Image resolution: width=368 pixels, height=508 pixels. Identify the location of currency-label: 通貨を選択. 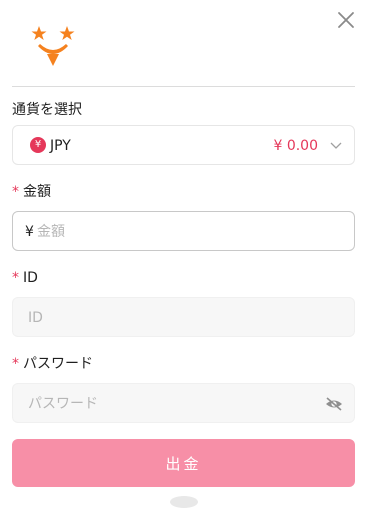
(47, 110).